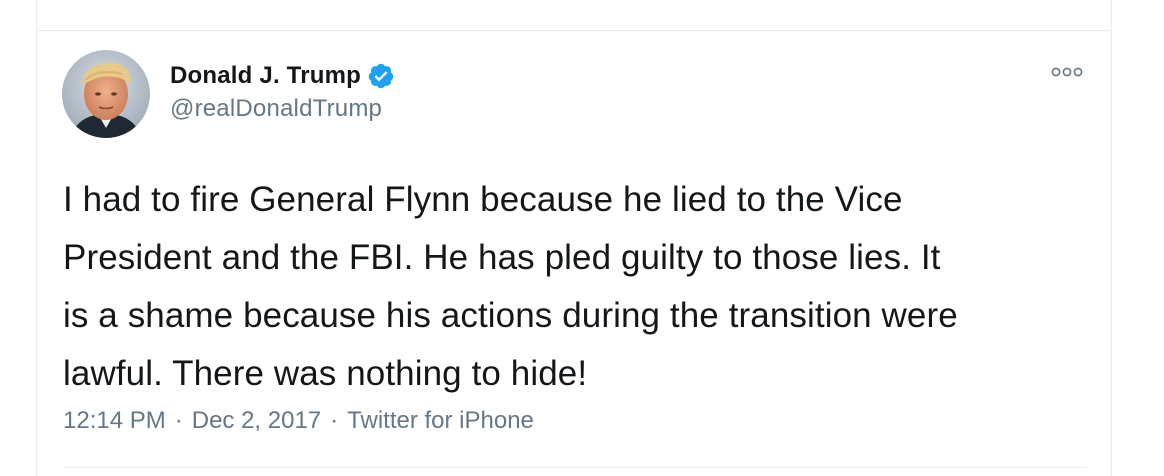  Describe the element at coordinates (574, 15) in the screenshot. I see `previous-tweet-card` at that location.